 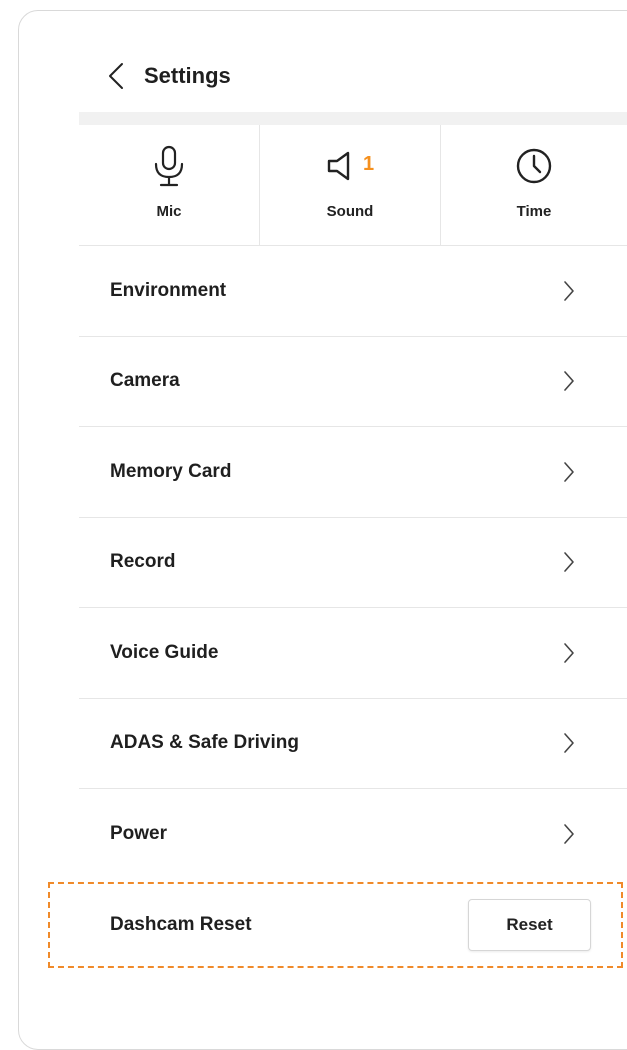 I want to click on menu-item-label: Record, so click(x=143, y=562).